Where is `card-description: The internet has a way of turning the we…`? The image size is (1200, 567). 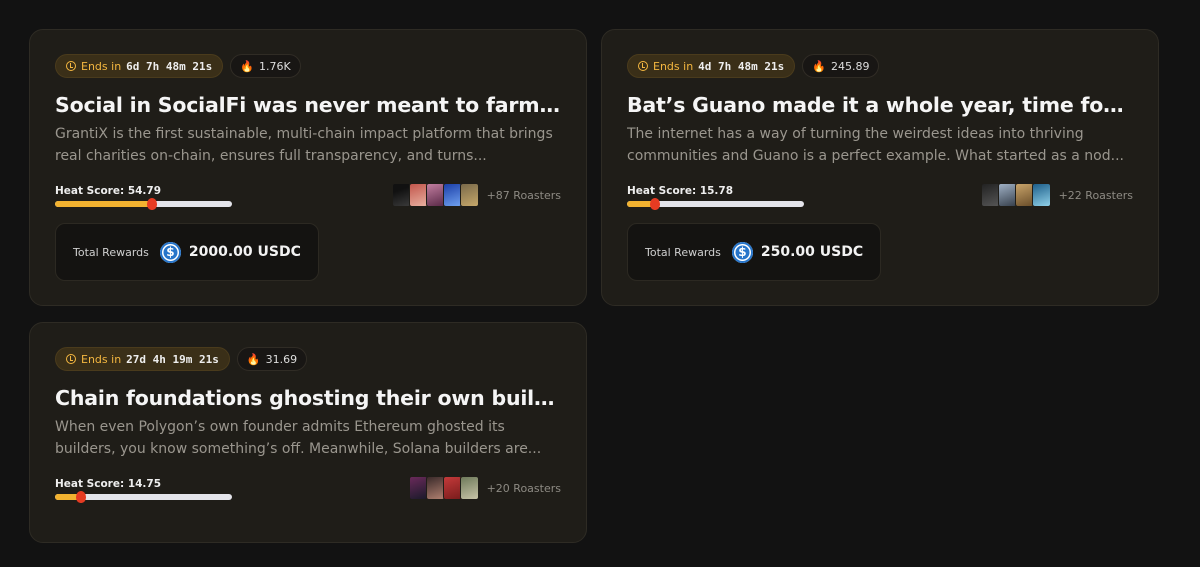 card-description: The internet has a way of turning the we… is located at coordinates (875, 145).